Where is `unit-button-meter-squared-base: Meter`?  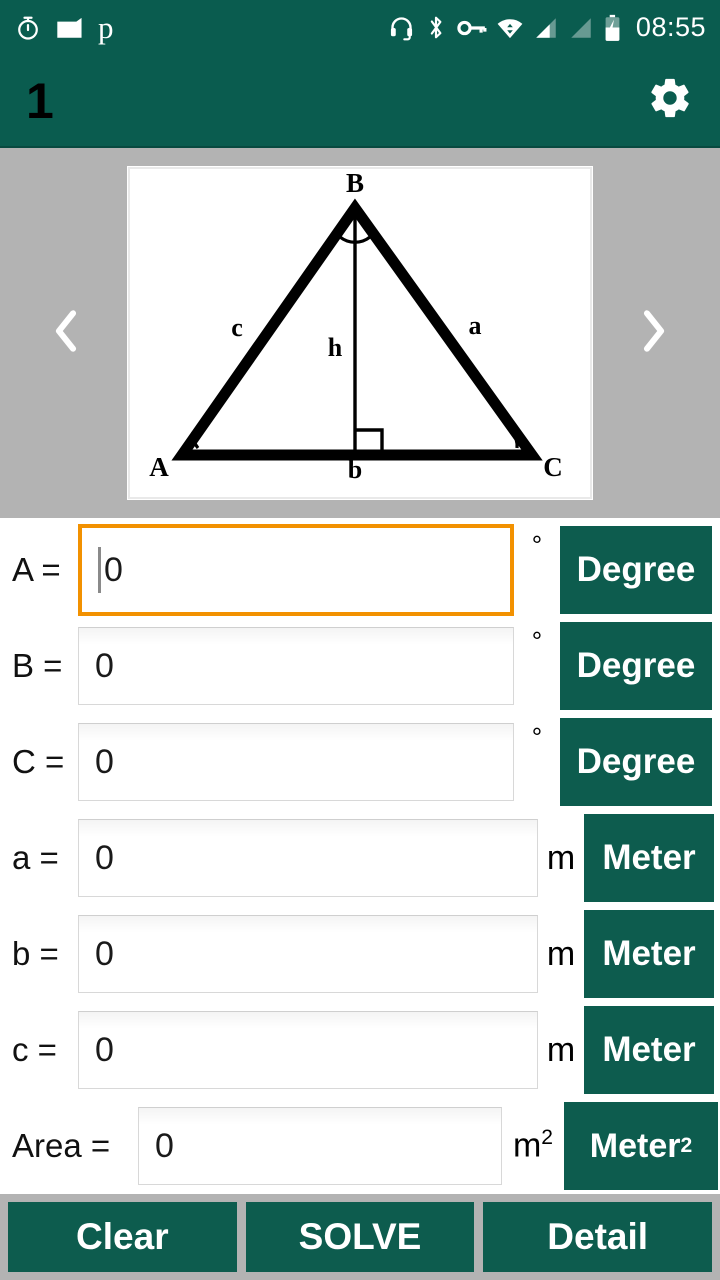 unit-button-meter-squared-base: Meter is located at coordinates (635, 1145).